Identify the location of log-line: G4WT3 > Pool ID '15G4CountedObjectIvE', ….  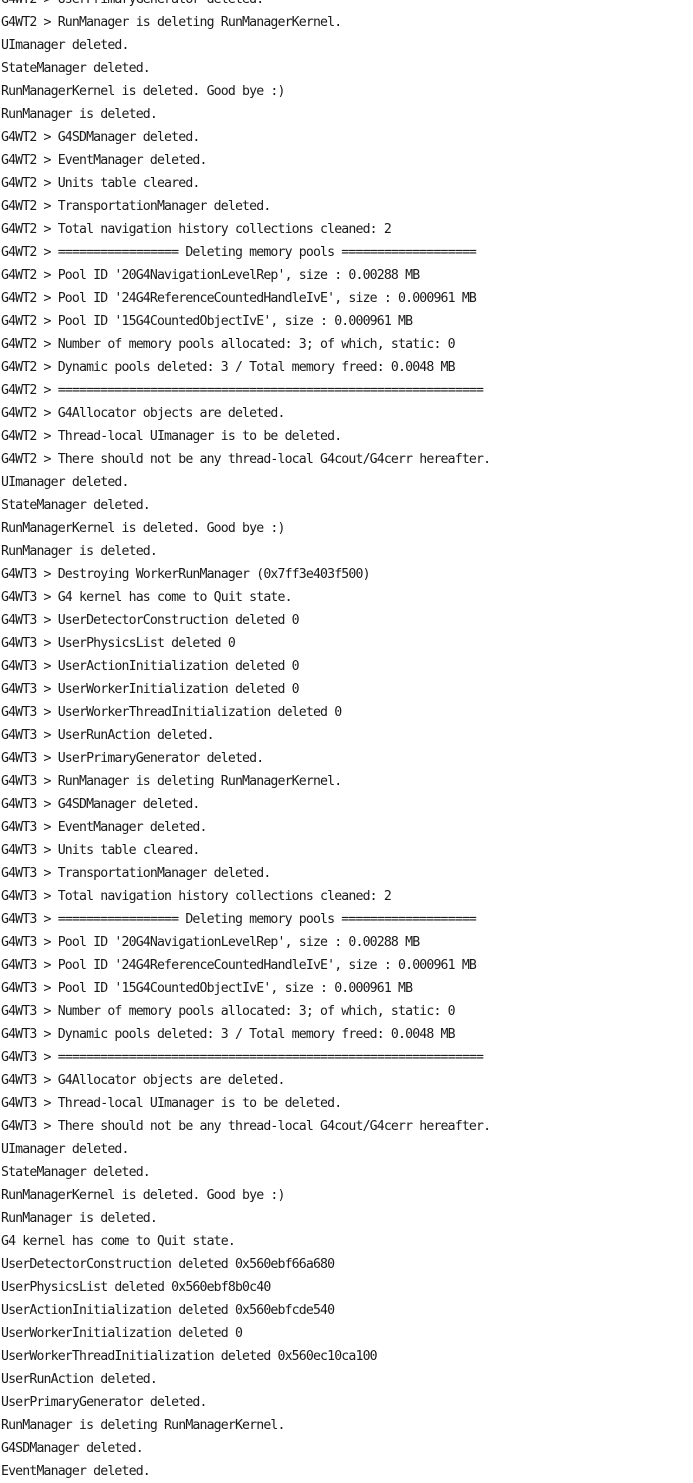
(207, 988).